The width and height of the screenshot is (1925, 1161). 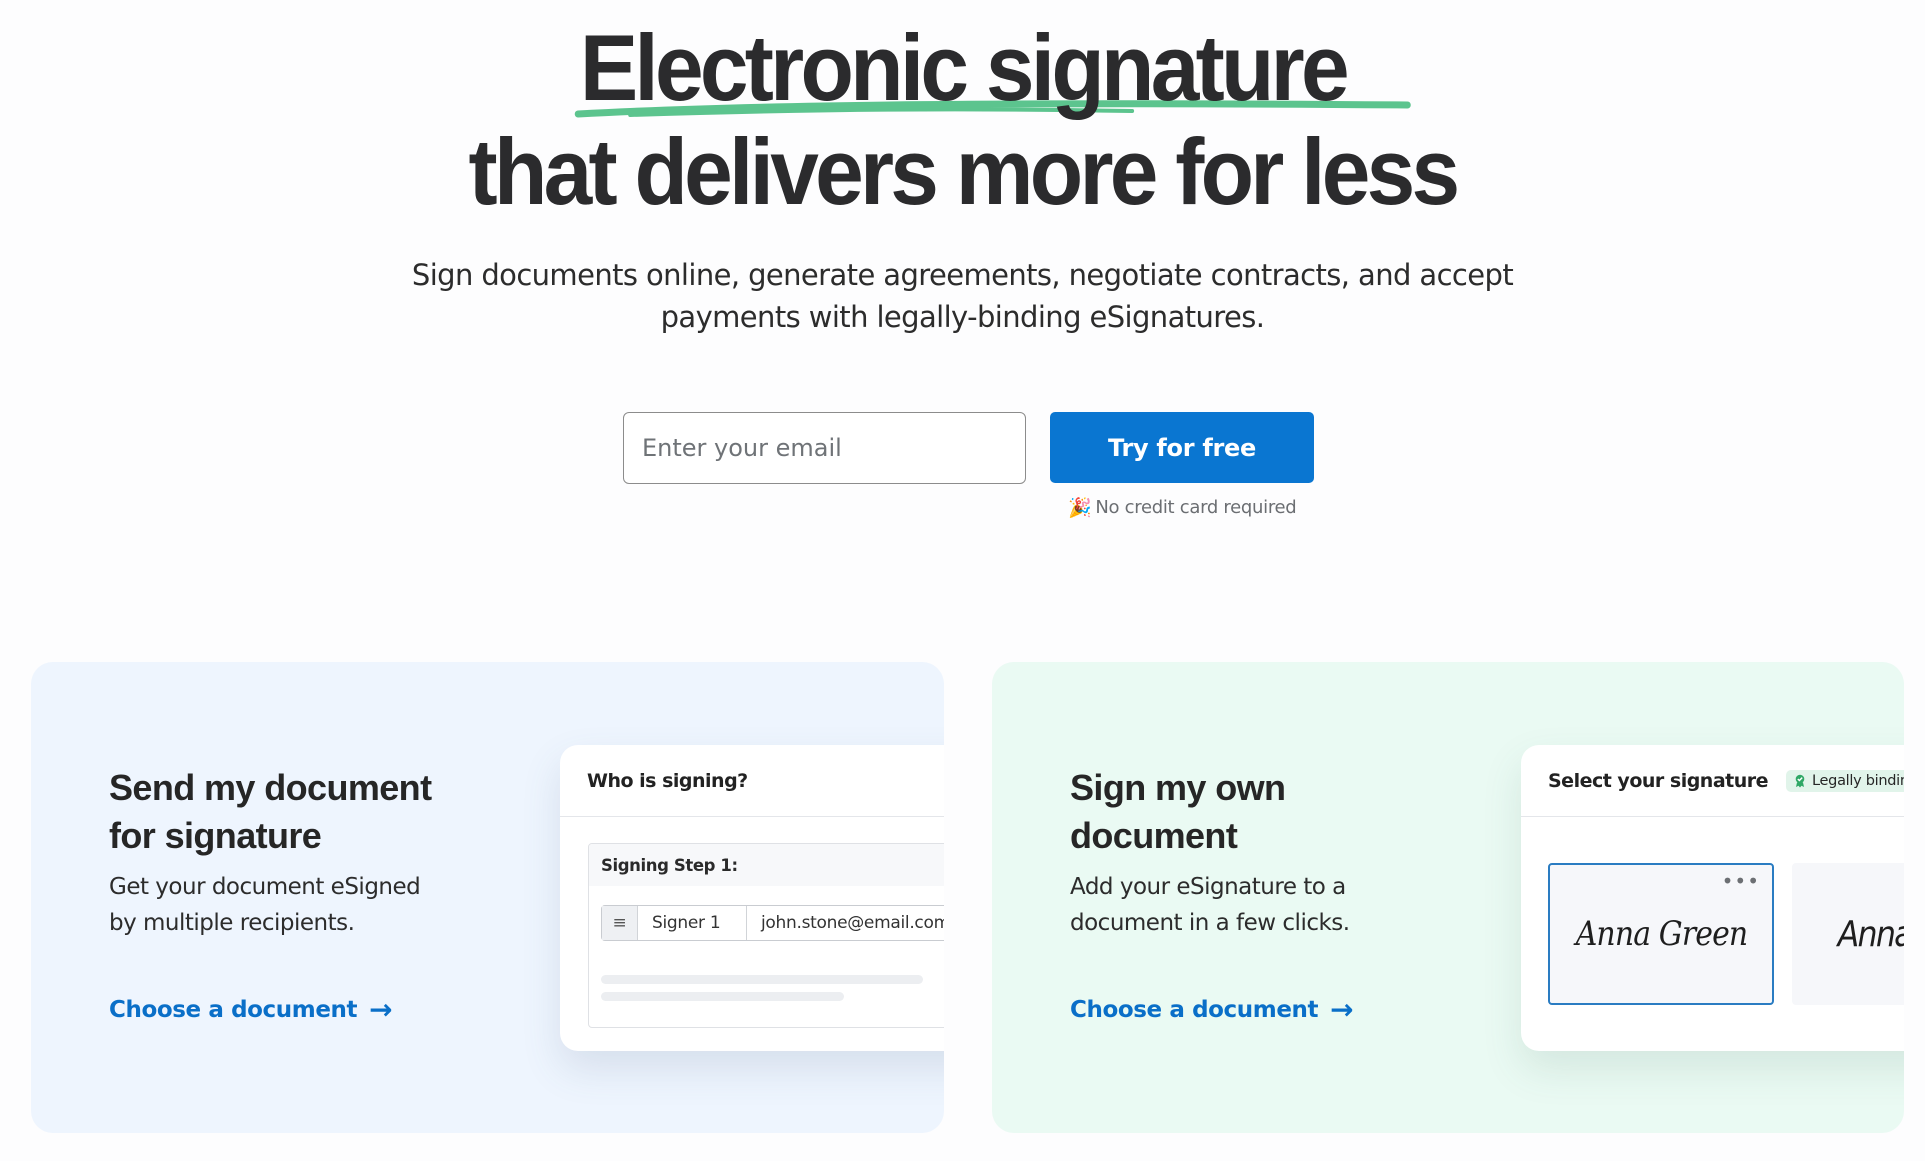 I want to click on mockup-header: Select your signature Legally binding, so click(x=1712, y=781).